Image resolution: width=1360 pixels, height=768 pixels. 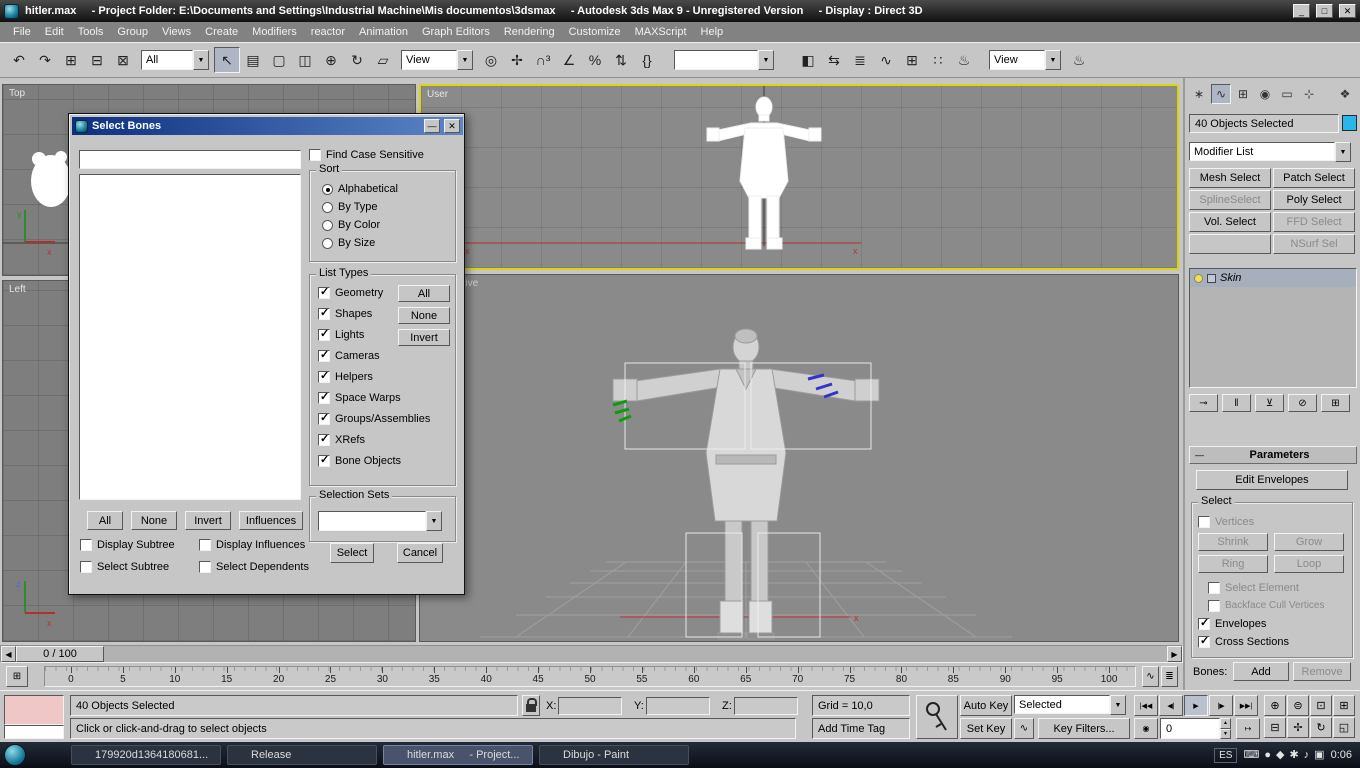 I want to click on play-button: ▶, so click(x=1196, y=705).